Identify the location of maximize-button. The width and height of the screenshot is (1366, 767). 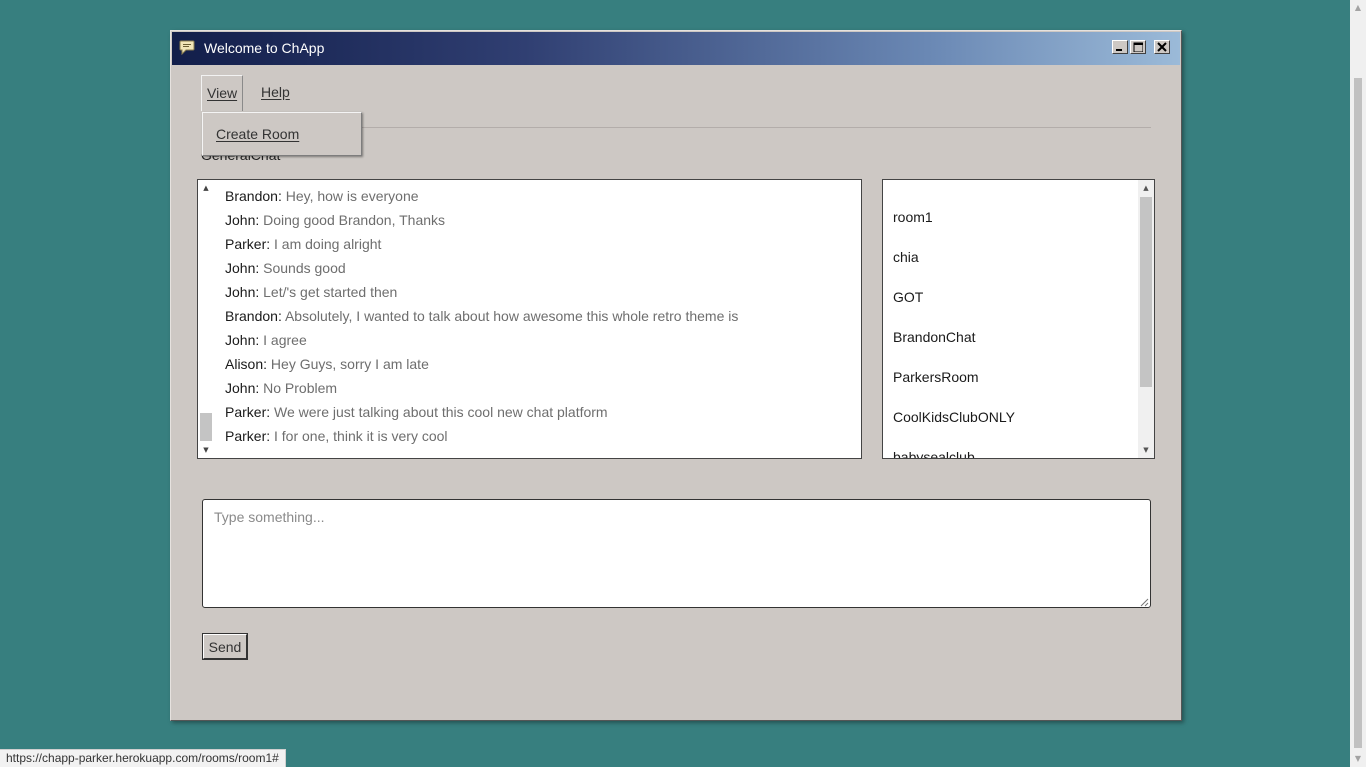
(1138, 47).